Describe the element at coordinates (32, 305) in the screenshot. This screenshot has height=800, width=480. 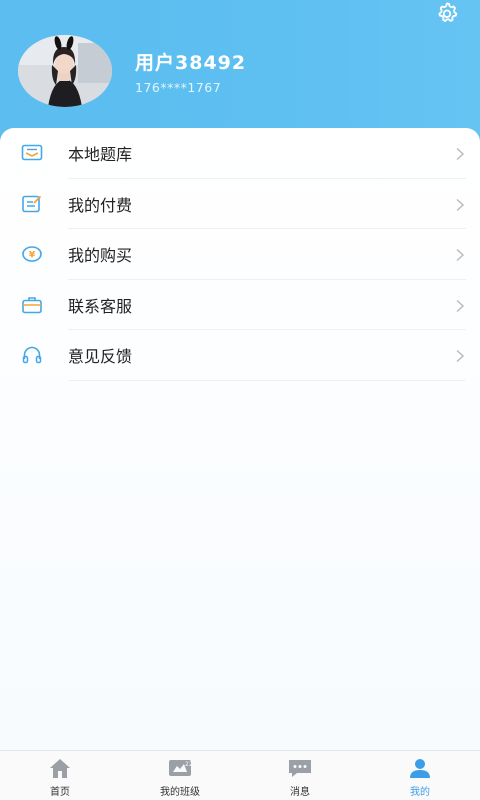
I see `briefcase-icon` at that location.